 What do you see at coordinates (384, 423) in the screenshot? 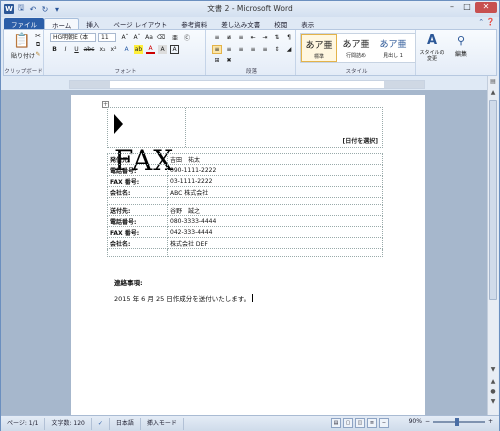
I see `draft-view-icon: −` at bounding box center [384, 423].